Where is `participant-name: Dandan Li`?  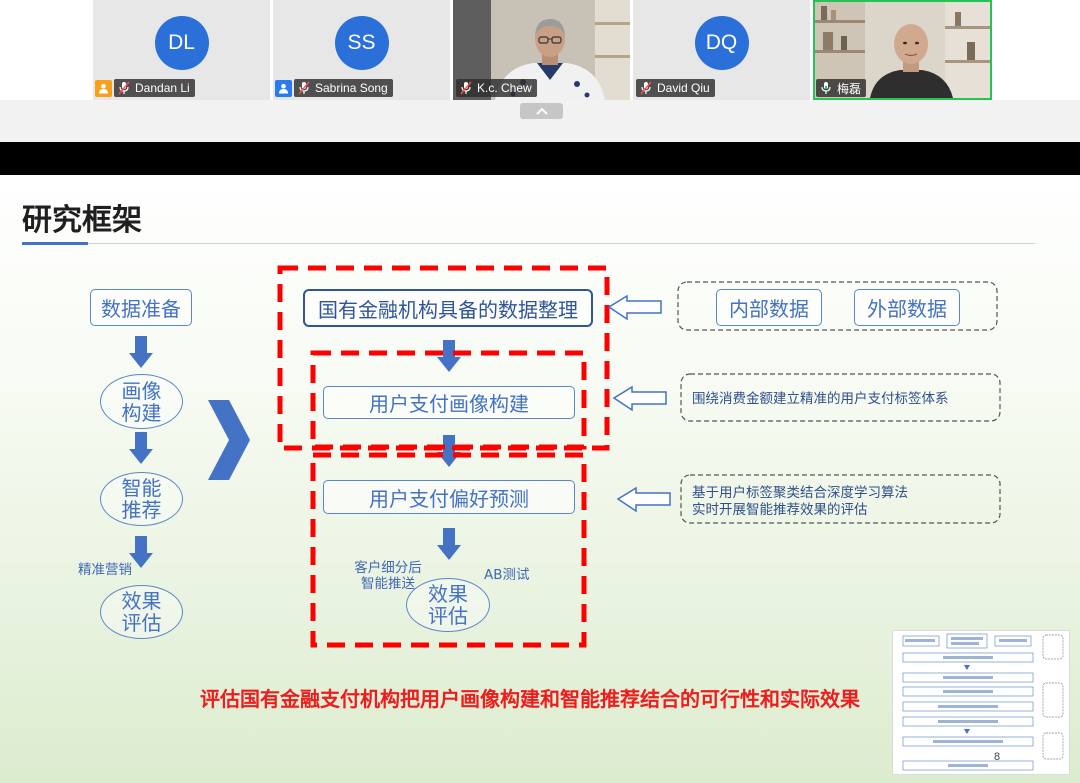
participant-name: Dandan Li is located at coordinates (162, 88).